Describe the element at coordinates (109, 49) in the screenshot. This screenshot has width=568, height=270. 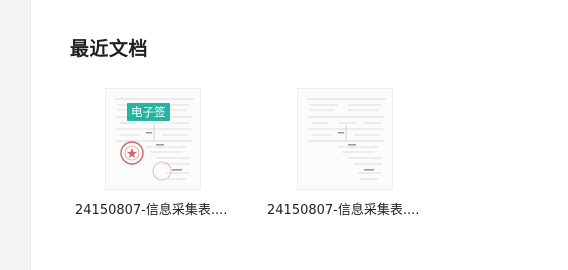
I see `section-title: 最近文档` at that location.